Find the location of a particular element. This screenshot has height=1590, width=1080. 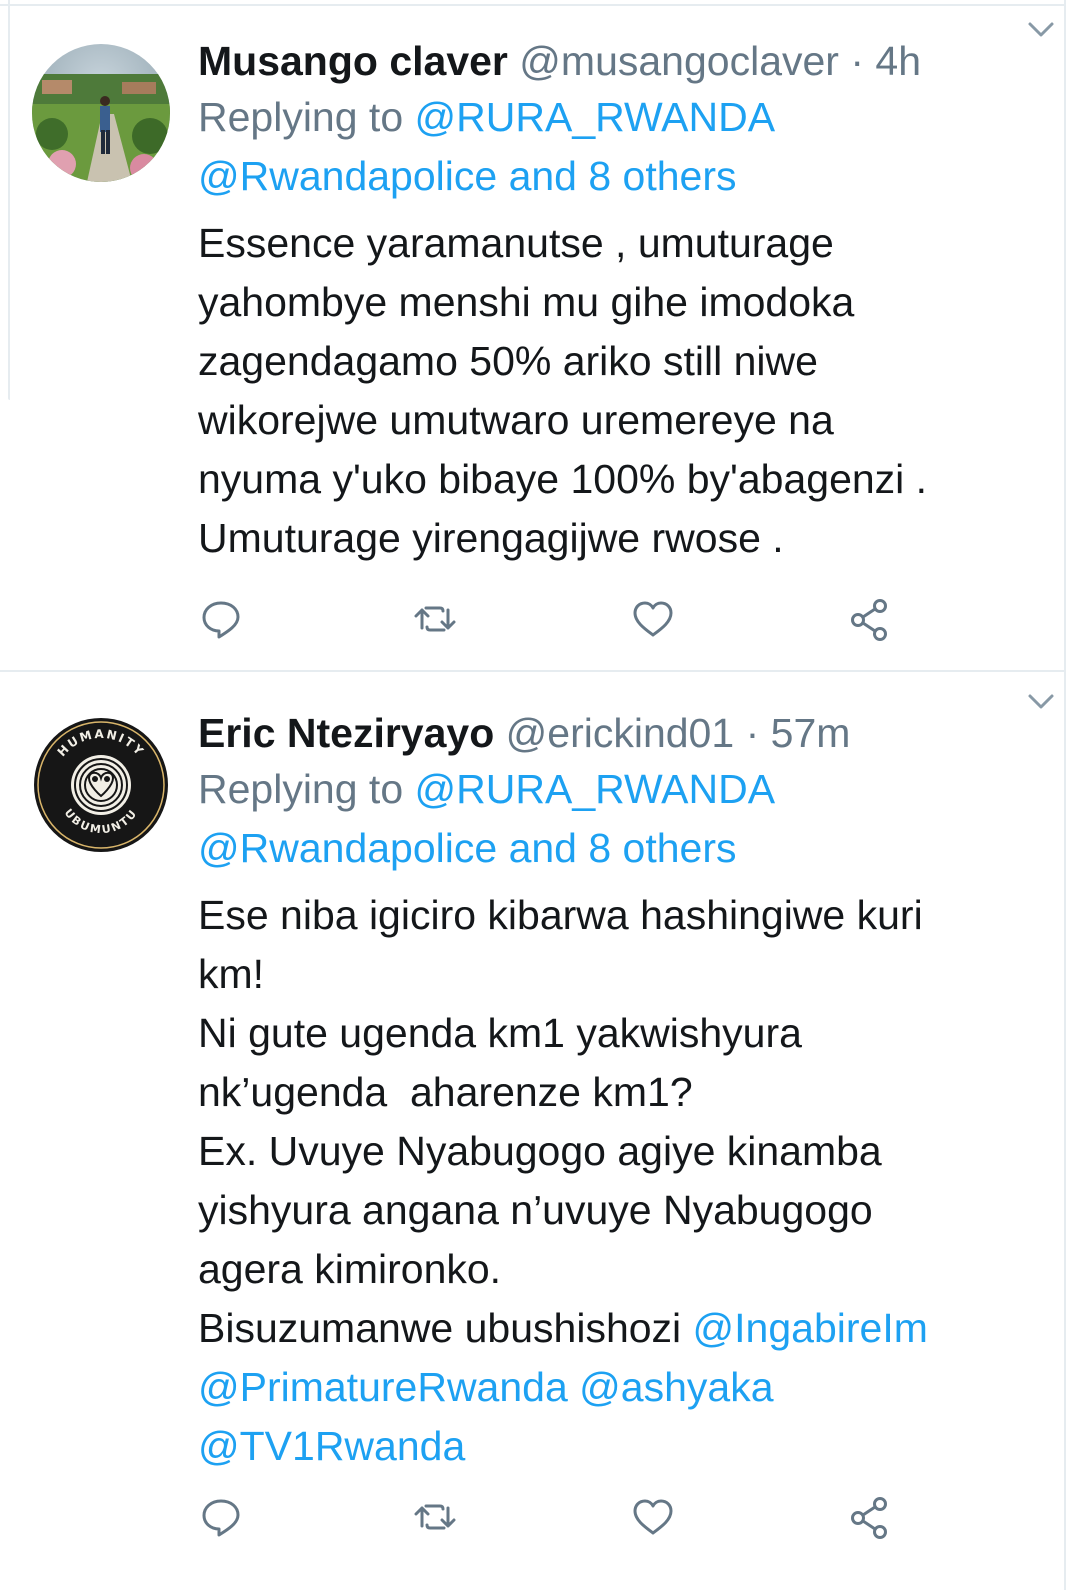

author-name: Musango claver is located at coordinates (353, 61).